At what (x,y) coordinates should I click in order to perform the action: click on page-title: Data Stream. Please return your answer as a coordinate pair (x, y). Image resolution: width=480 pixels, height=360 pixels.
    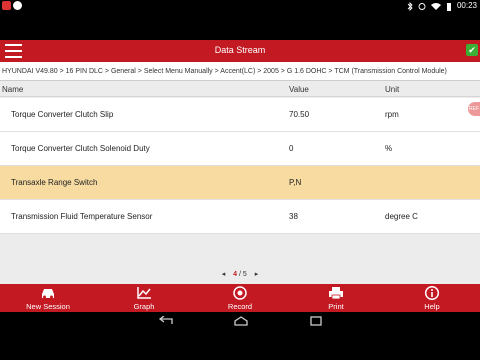
    Looking at the image, I should click on (240, 50).